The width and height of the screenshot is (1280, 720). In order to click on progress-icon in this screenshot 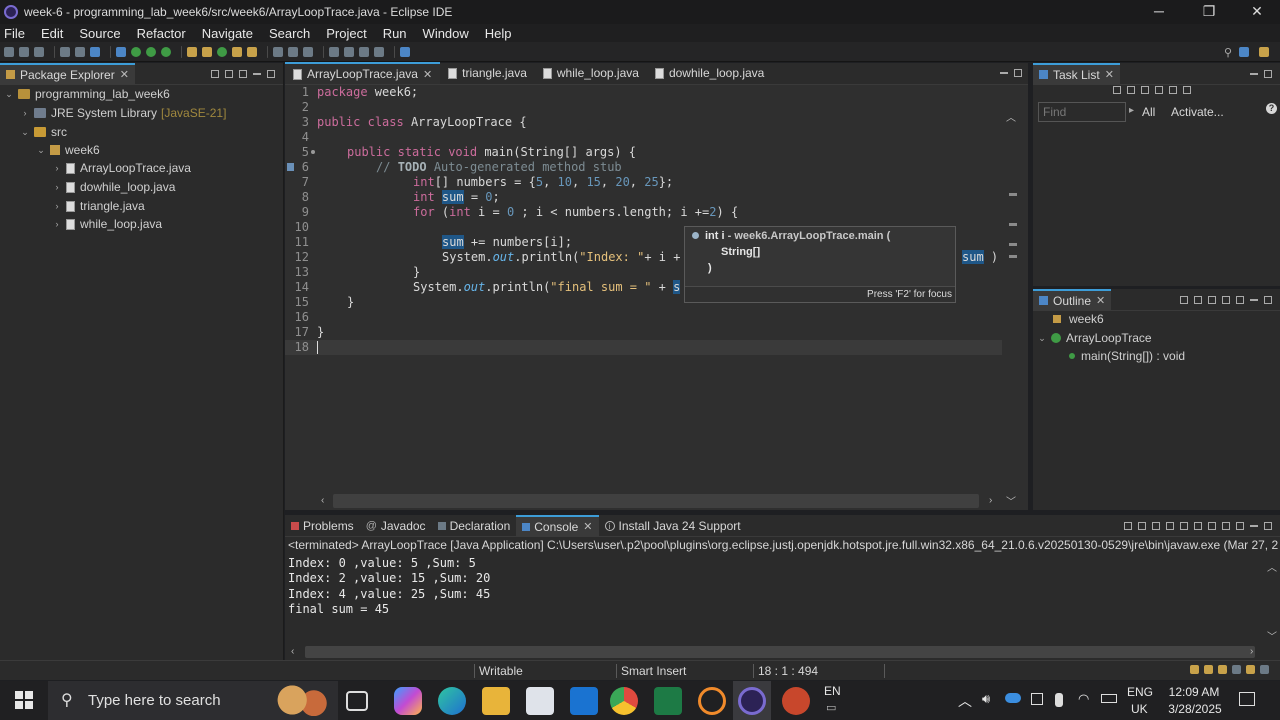, I will do `click(1208, 669)`.